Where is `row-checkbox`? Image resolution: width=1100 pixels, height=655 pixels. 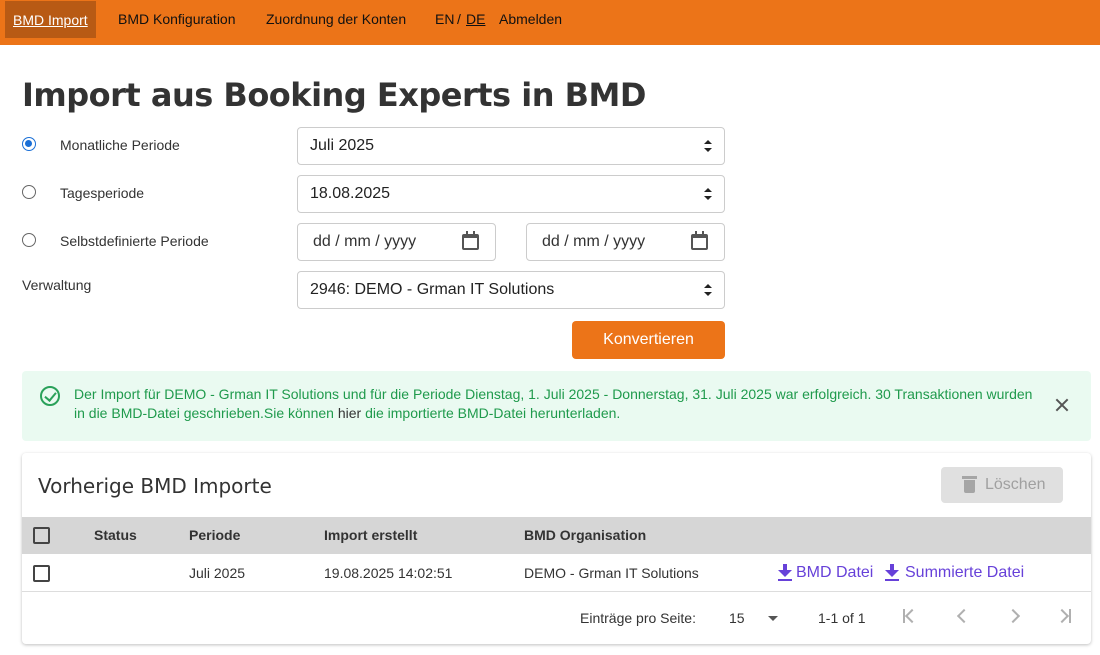
row-checkbox is located at coordinates (41, 573).